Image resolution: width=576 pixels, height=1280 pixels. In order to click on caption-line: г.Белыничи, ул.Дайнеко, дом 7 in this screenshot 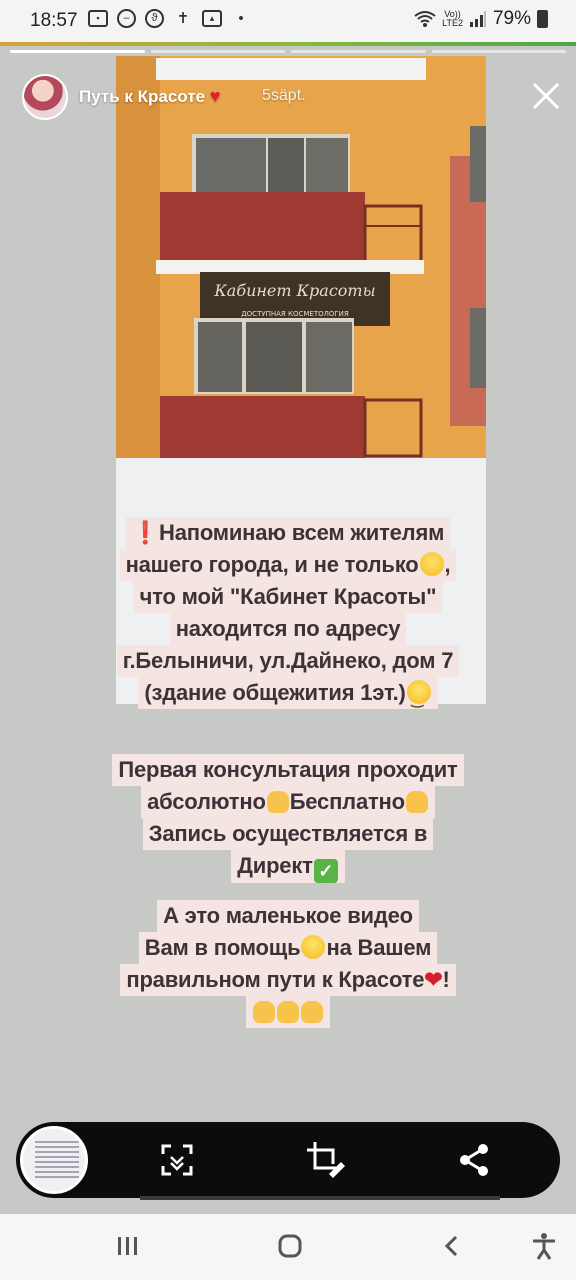, I will do `click(288, 661)`.